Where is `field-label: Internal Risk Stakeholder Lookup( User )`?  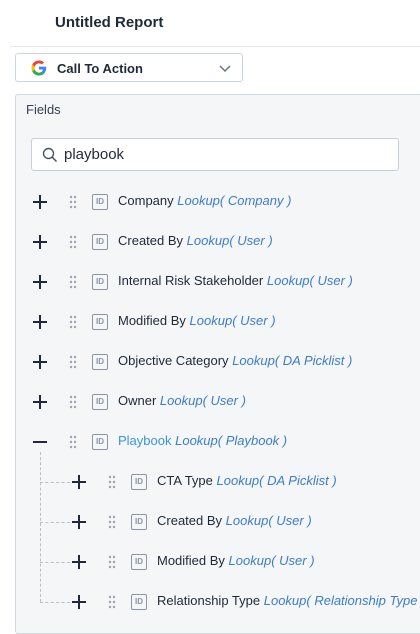 field-label: Internal Risk Stakeholder Lookup( User ) is located at coordinates (235, 280).